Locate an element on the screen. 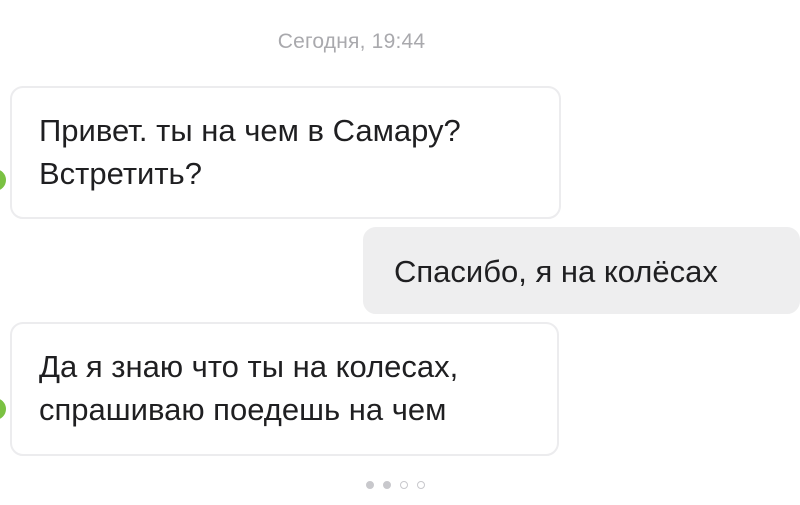  message-timestamp: Сегодня, 19:44 is located at coordinates (351, 41).